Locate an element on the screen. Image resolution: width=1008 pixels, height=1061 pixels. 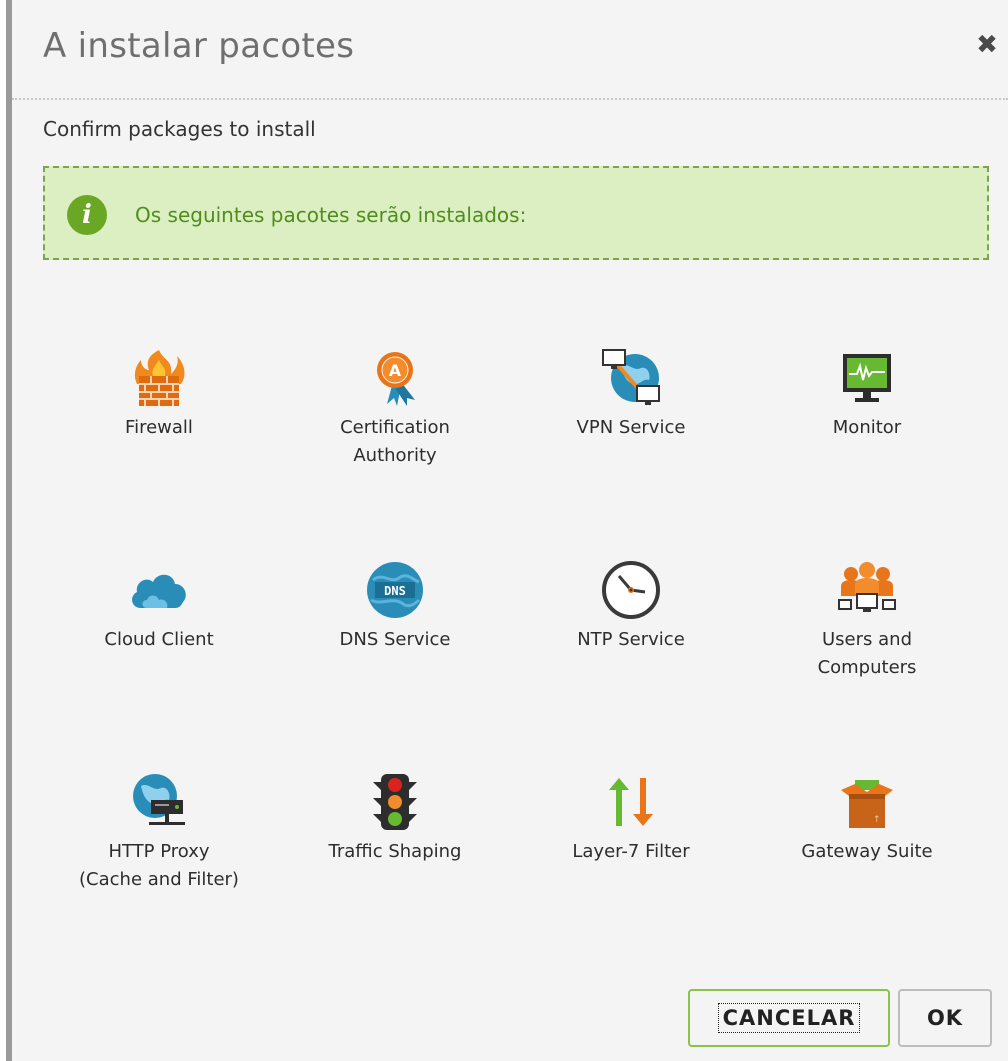
close-icon: ✖ is located at coordinates (987, 45).